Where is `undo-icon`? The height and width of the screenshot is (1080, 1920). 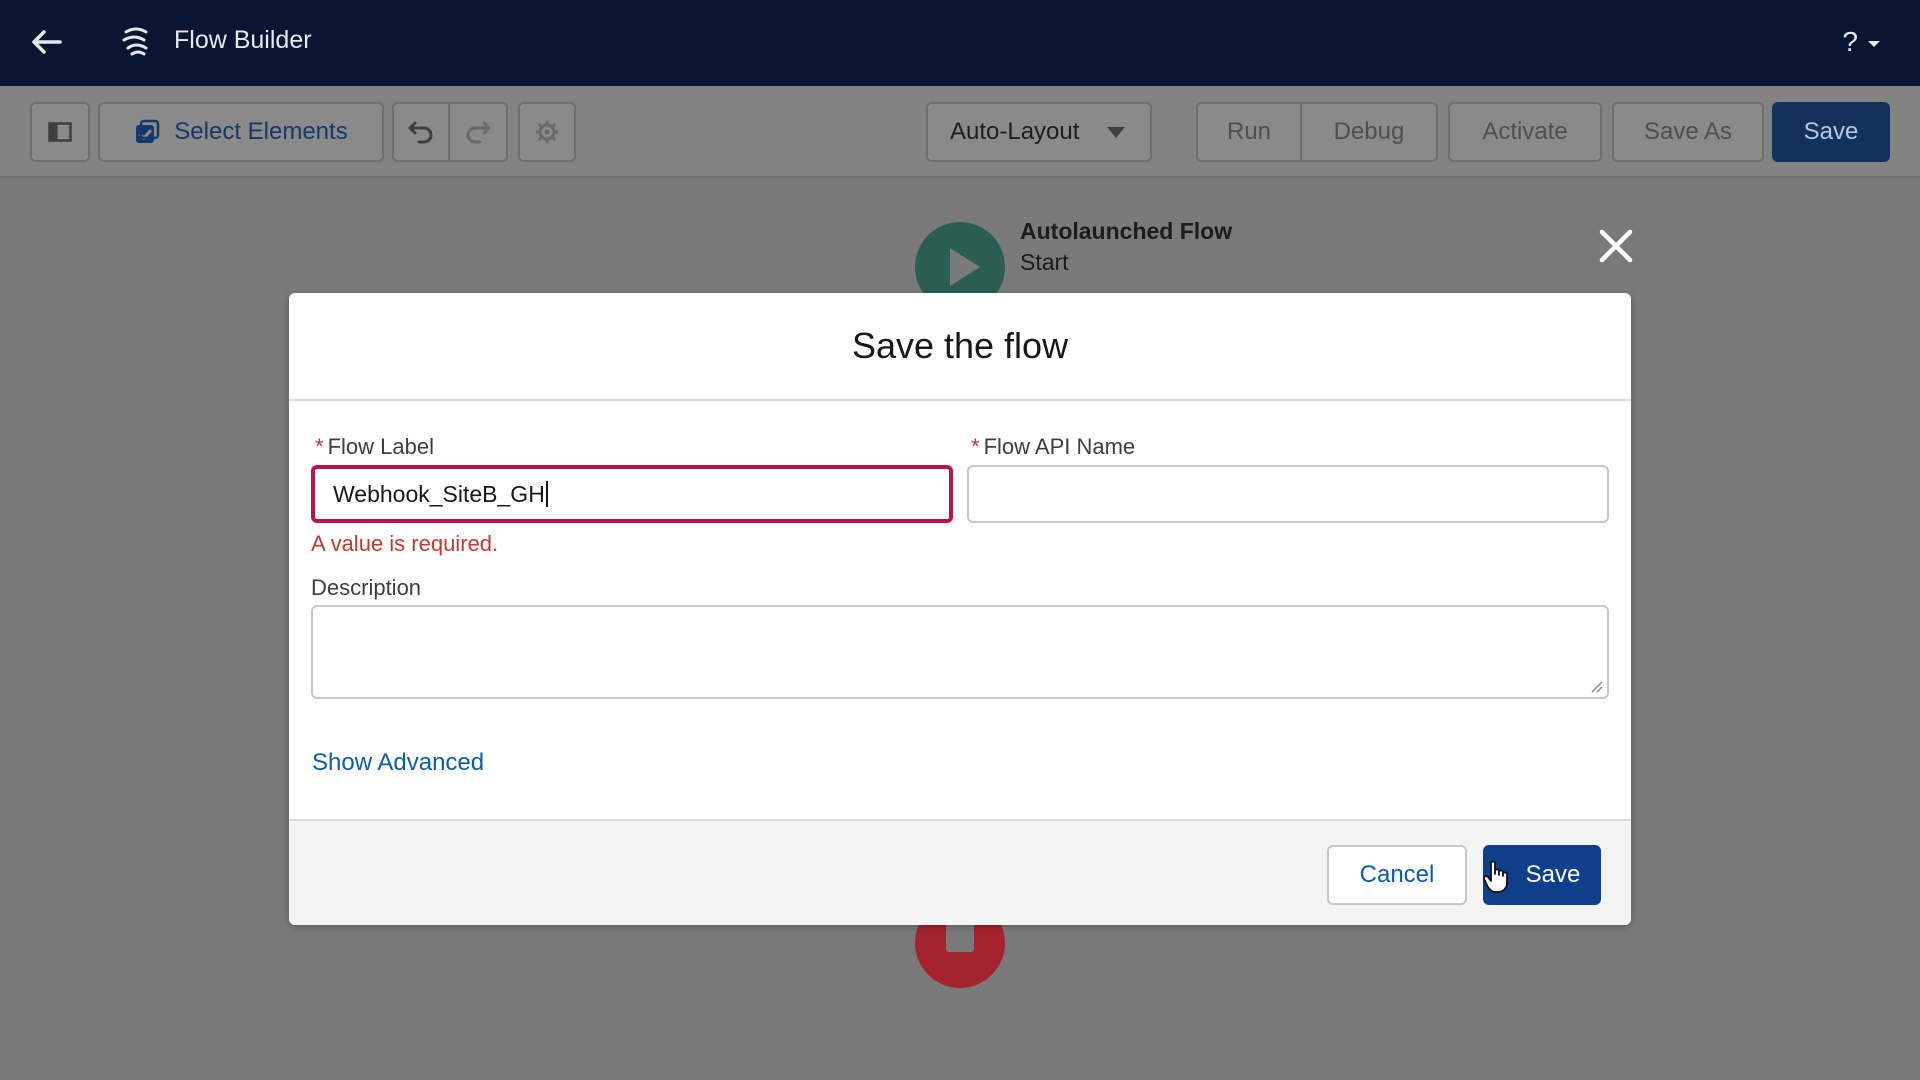
undo-icon is located at coordinates (420, 132).